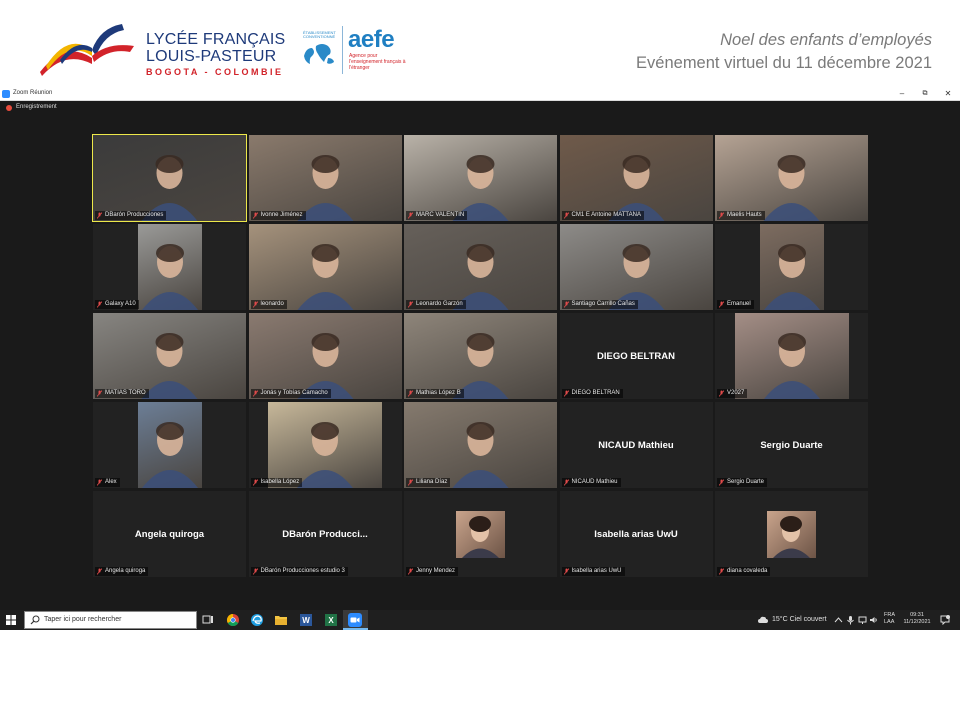 The image size is (960, 720). I want to click on participant-tile: NICAUD Mathieu NICAUD Mathieu, so click(636, 445).